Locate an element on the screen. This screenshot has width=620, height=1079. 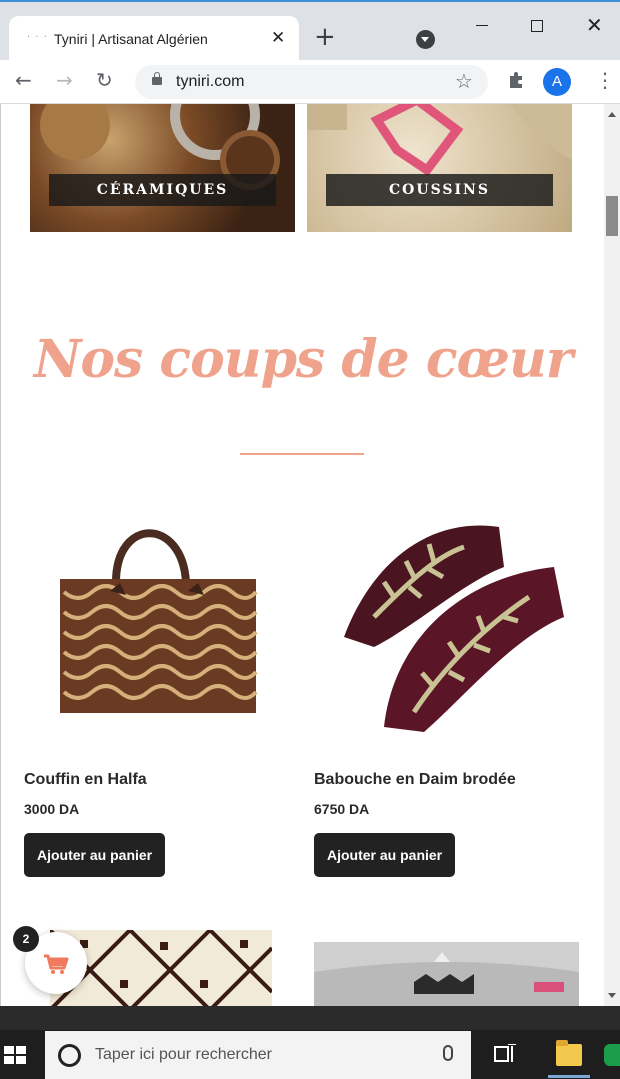
windows-icon is located at coordinates (15, 1055).